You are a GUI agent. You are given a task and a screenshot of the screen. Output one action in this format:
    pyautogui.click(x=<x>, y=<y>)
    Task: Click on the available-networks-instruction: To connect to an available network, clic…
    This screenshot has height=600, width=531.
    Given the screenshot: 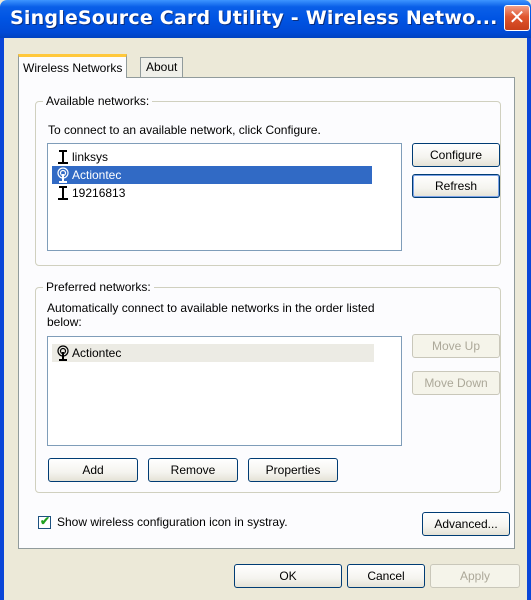 What is the action you would take?
    pyautogui.click(x=184, y=130)
    